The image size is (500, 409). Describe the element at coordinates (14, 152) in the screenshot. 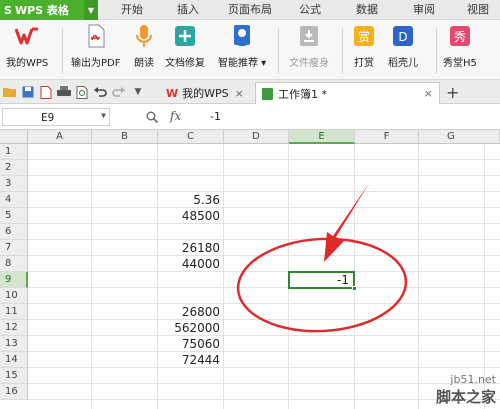

I see `row-header-1: 1` at that location.